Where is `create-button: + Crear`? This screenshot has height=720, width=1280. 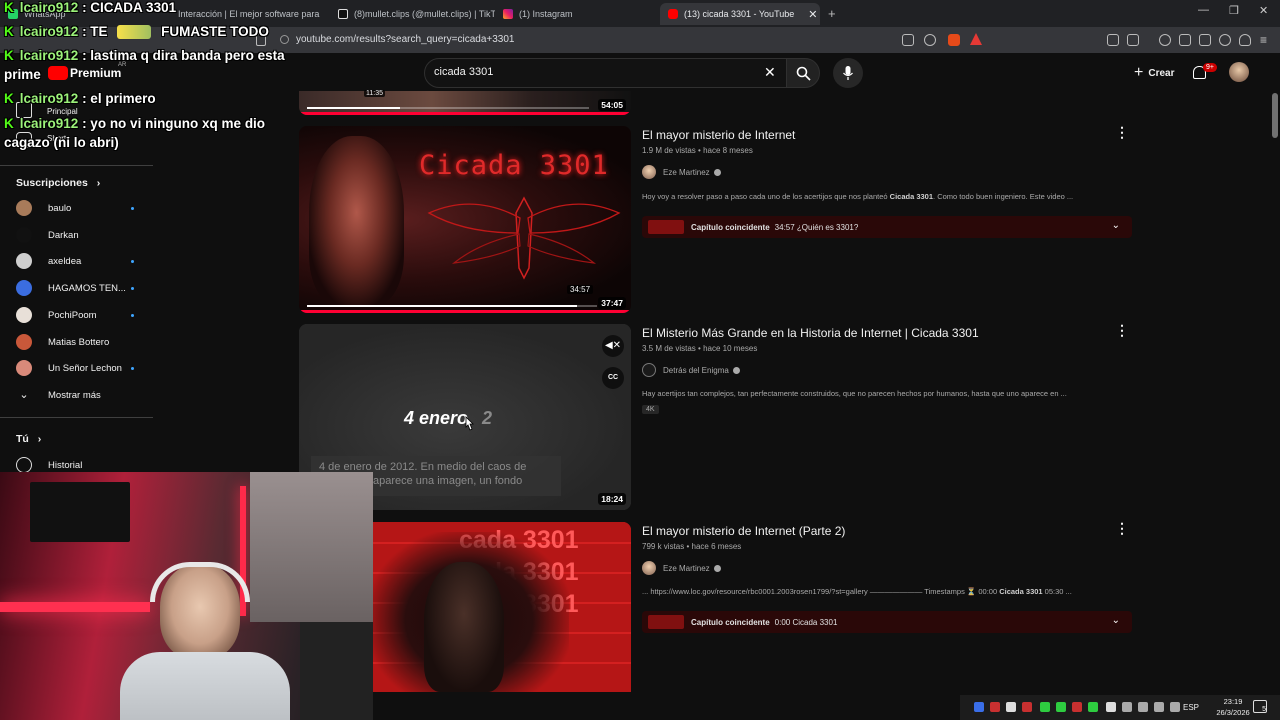
create-button: + Crear is located at coordinates (1154, 73).